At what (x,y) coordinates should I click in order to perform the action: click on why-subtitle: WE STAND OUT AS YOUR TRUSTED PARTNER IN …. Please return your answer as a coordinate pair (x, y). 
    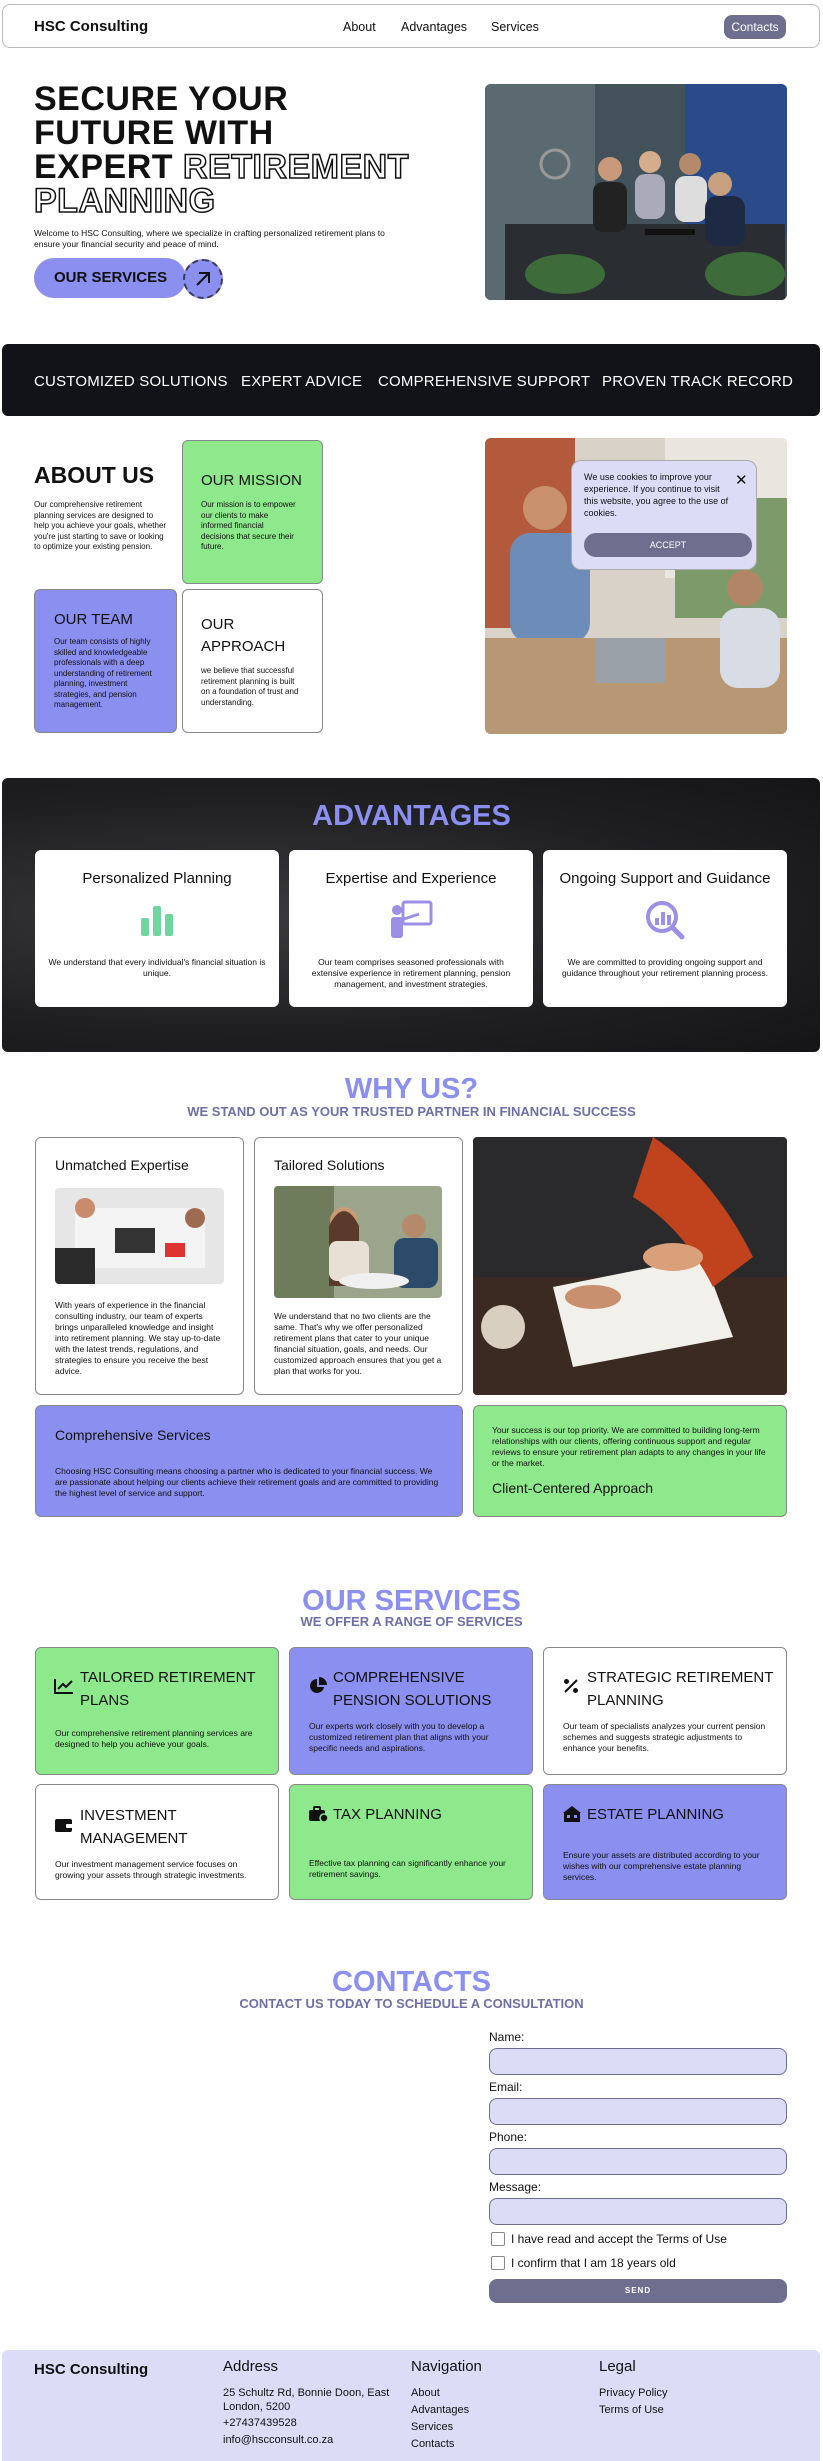
    Looking at the image, I should click on (411, 1111).